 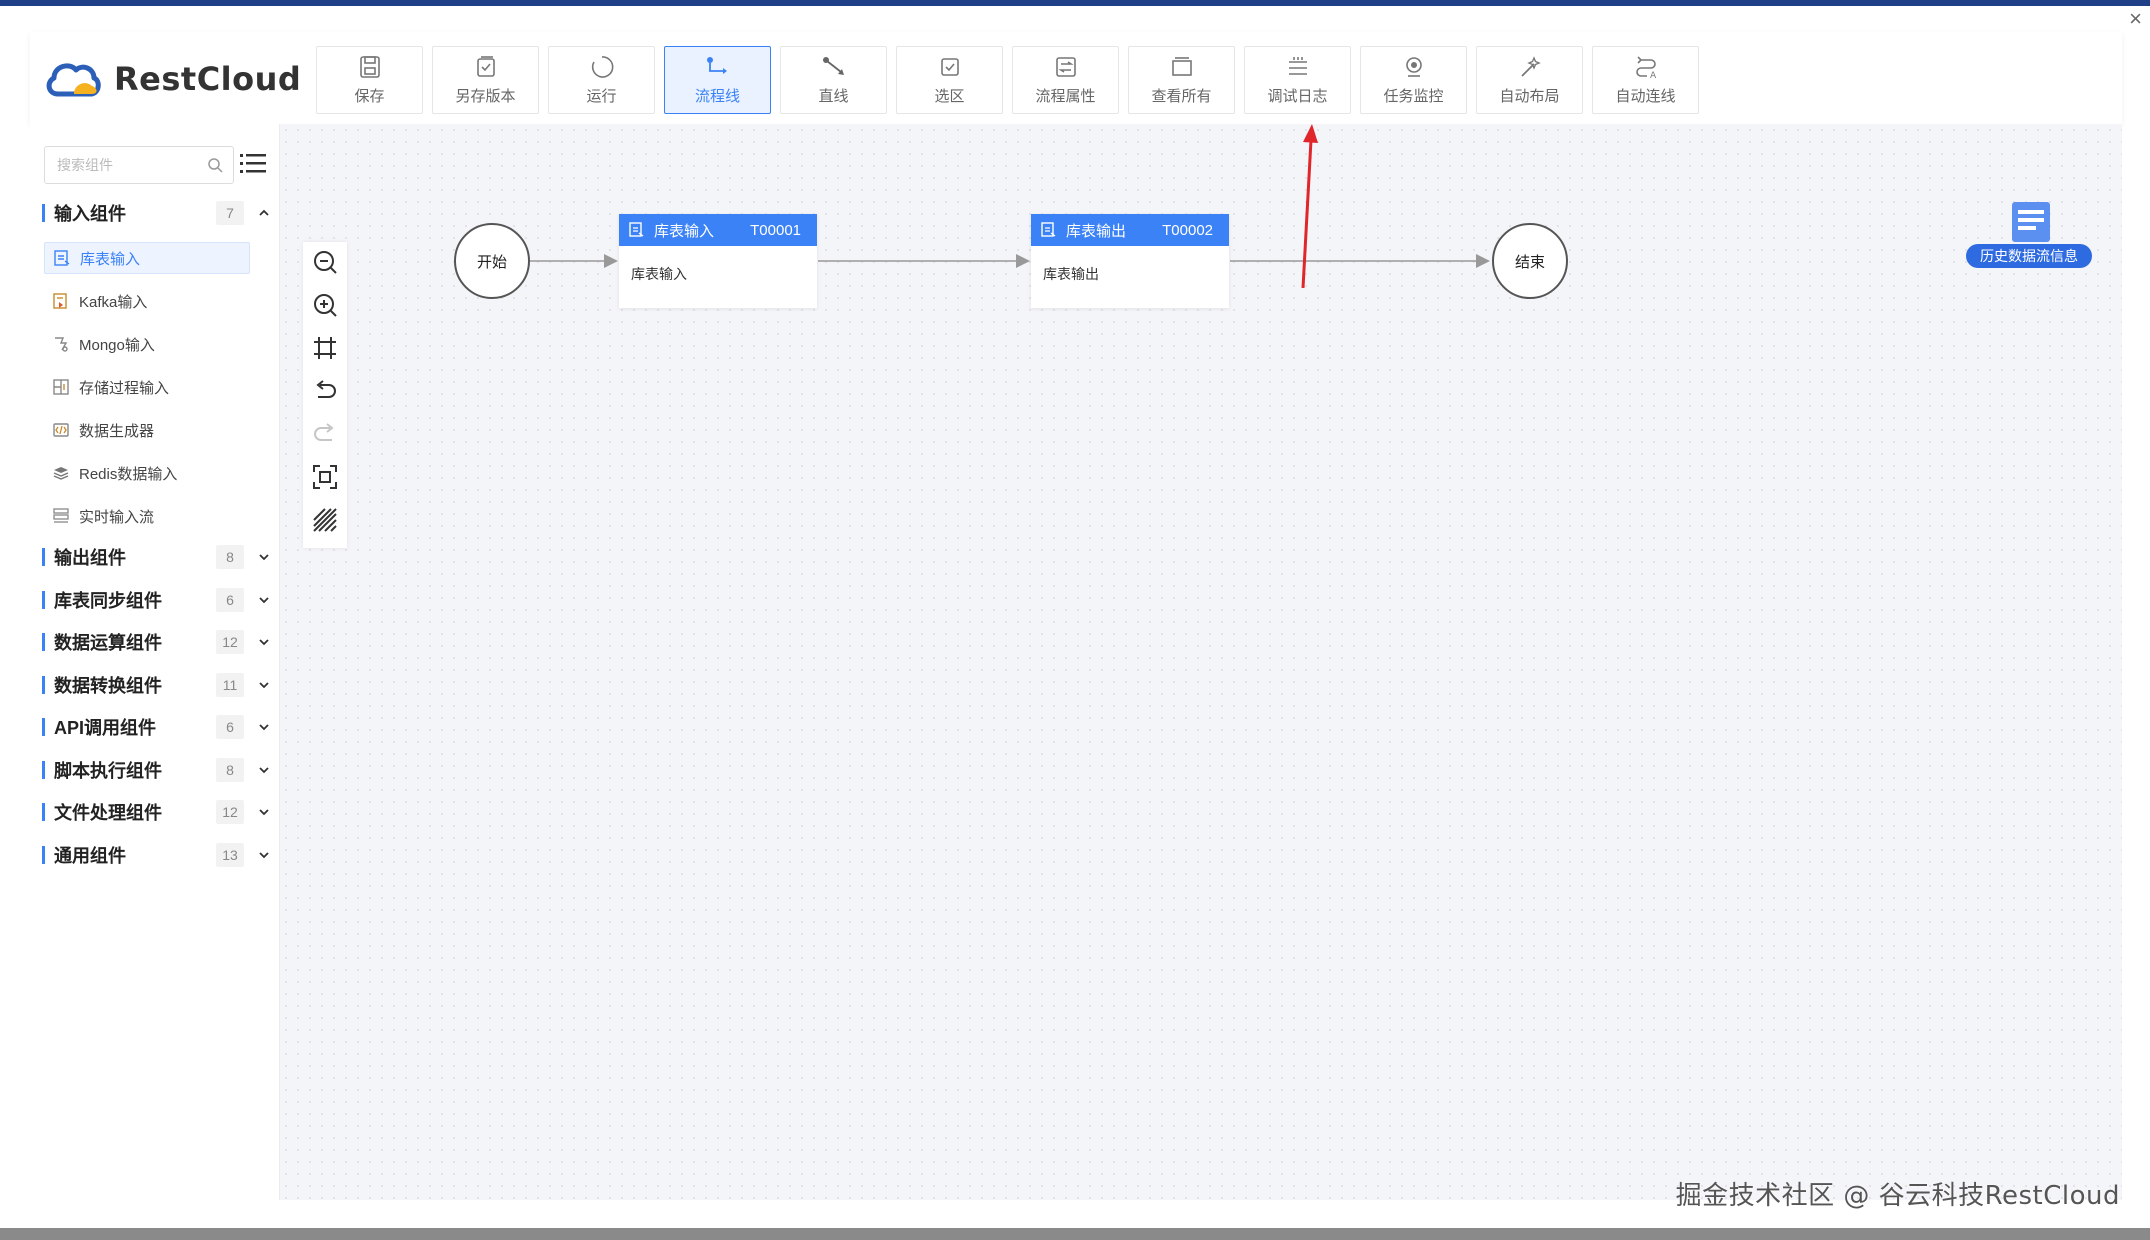 I want to click on list-item-data-generator: 数据生成器, so click(x=147, y=430).